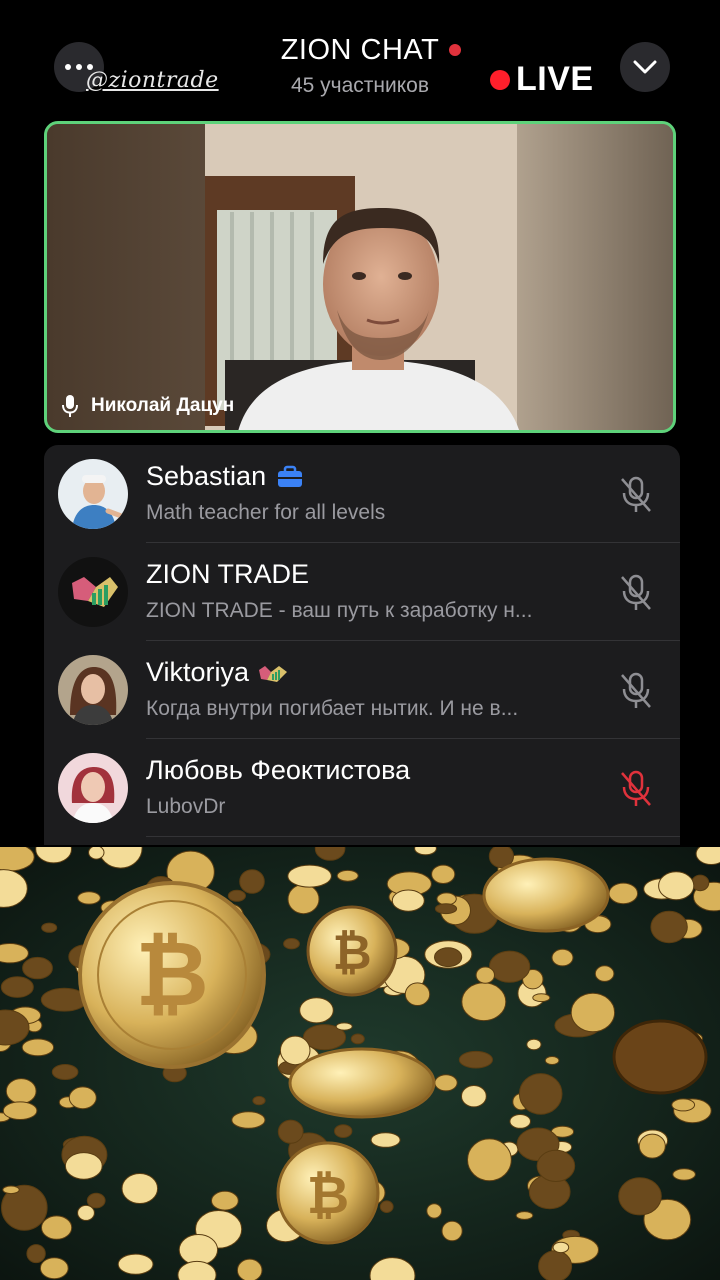 The image size is (720, 1280). I want to click on collapse-button, so click(645, 67).